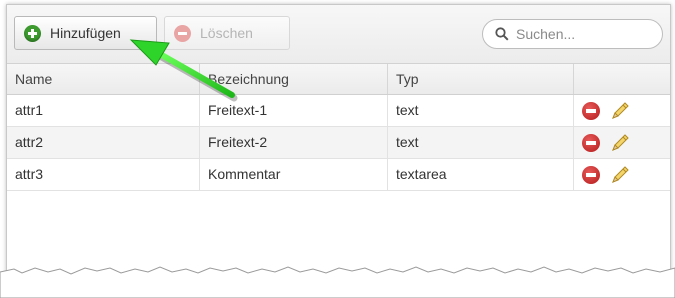 This screenshot has height=298, width=675. Describe the element at coordinates (581, 34) in the screenshot. I see `search-input` at that location.